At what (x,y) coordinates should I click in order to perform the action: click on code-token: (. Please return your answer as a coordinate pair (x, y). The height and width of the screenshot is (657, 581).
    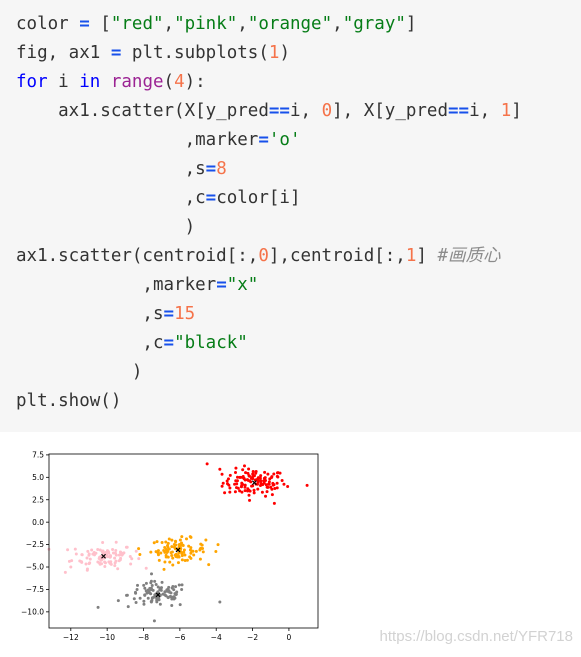
    Looking at the image, I should click on (169, 82).